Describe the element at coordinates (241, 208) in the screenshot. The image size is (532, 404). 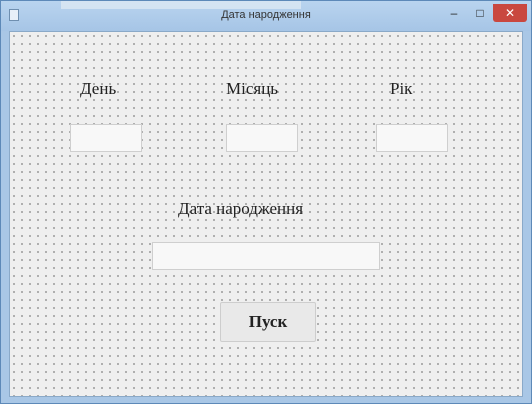
I see `birth-date-label: Дата народження` at that location.